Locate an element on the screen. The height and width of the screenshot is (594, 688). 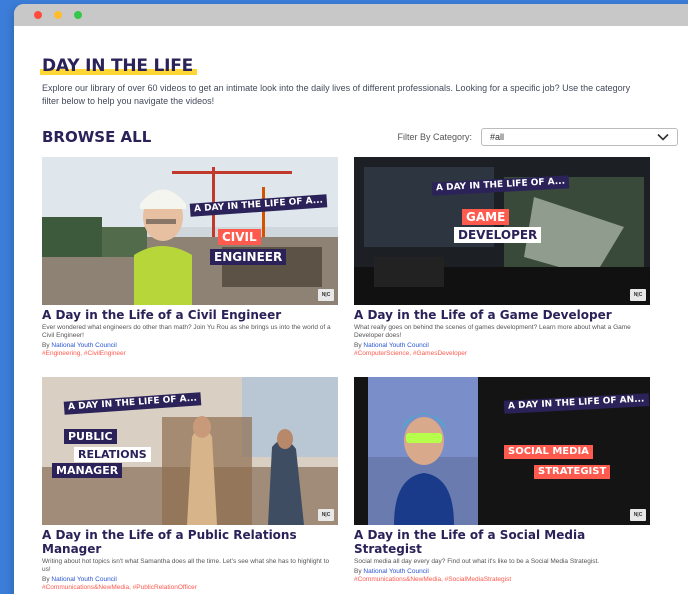
filter-label: Filter By Category: is located at coordinates (434, 137).